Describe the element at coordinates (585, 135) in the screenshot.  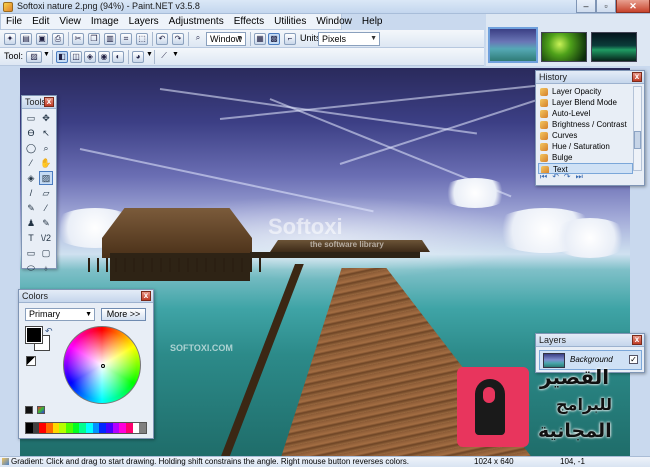
I see `history-item: Curves` at that location.